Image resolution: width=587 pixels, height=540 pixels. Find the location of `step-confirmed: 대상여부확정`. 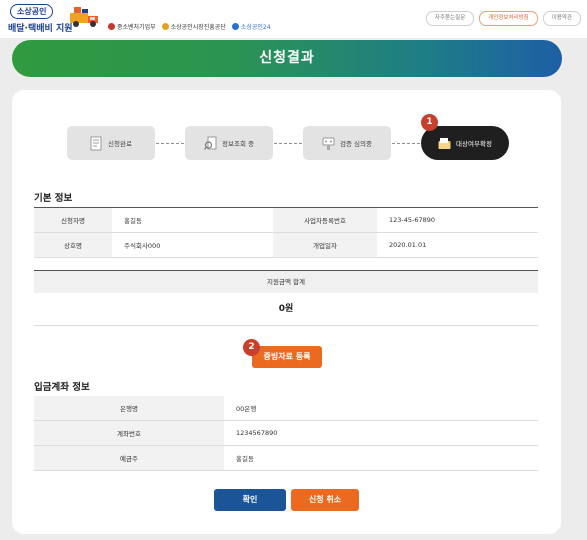

step-confirmed: 대상여부확정 is located at coordinates (465, 143).